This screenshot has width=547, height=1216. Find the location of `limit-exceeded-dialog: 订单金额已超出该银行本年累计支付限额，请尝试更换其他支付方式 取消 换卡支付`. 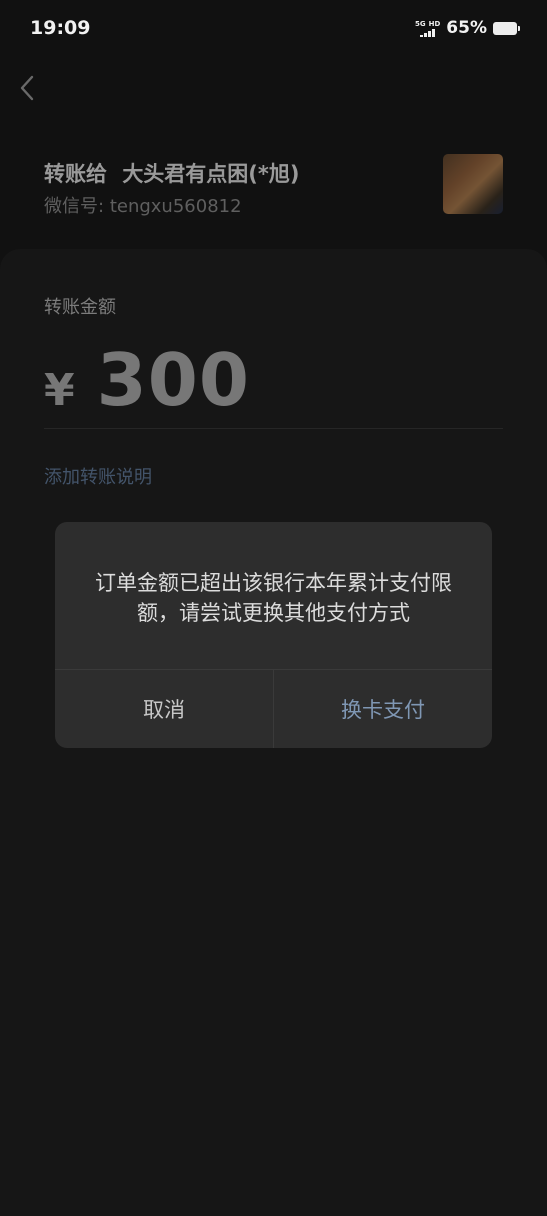

limit-exceeded-dialog: 订单金额已超出该银行本年累计支付限额，请尝试更换其他支付方式 取消 换卡支付 is located at coordinates (273, 635).